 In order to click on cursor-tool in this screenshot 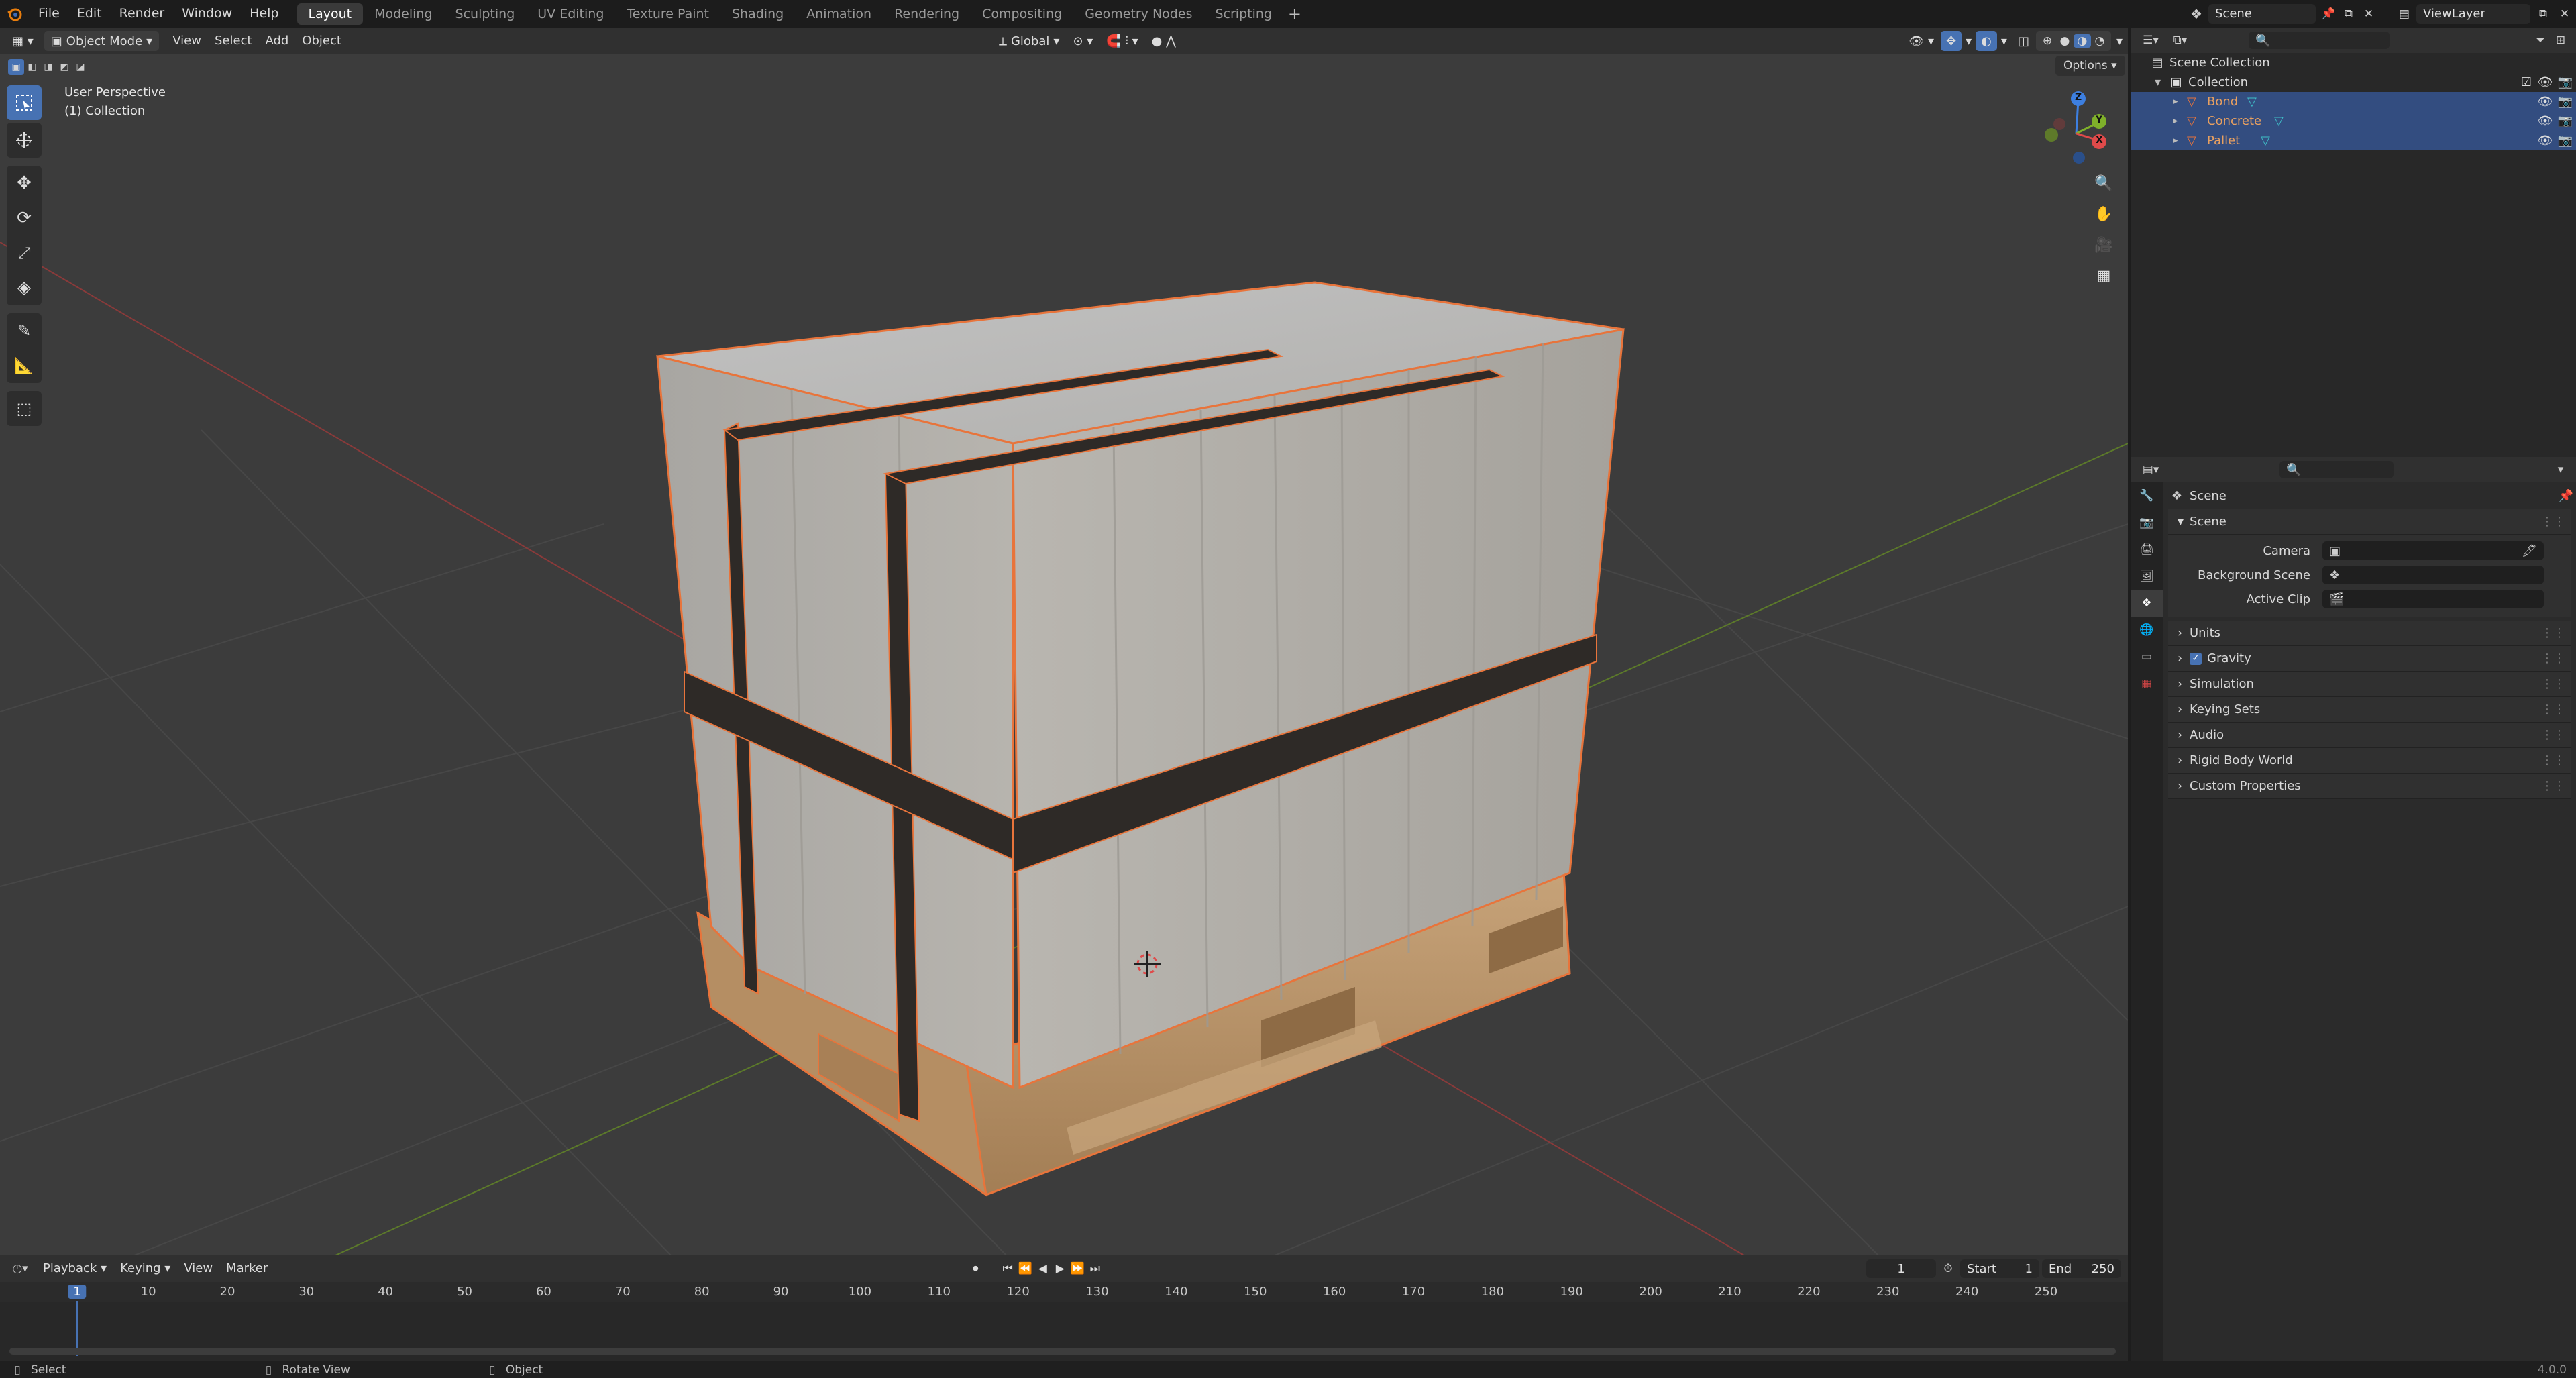, I will do `click(24, 140)`.